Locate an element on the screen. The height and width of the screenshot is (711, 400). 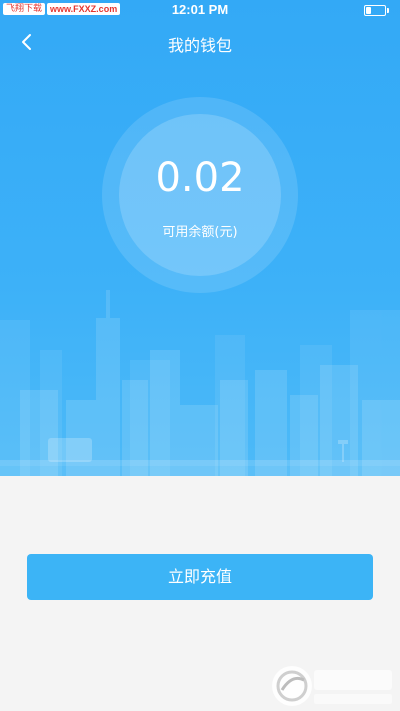
status-time: 12:01 PM is located at coordinates (200, 9).